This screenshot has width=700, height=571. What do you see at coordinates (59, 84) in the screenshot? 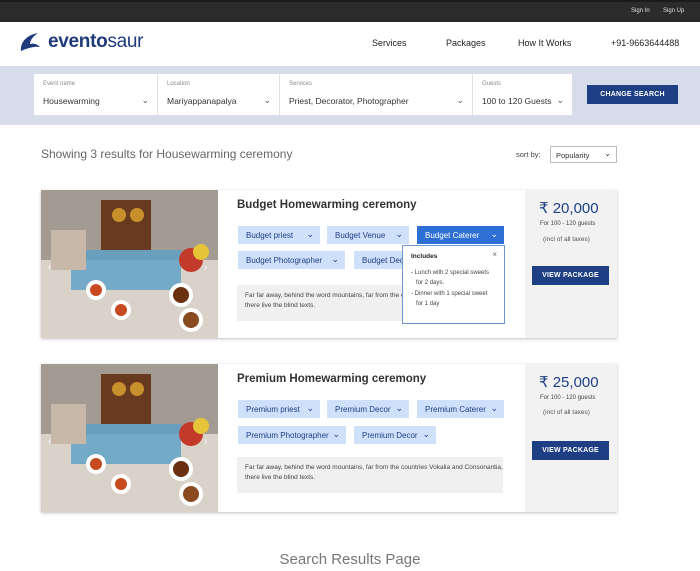
I see `event-name-label: Event name` at bounding box center [59, 84].